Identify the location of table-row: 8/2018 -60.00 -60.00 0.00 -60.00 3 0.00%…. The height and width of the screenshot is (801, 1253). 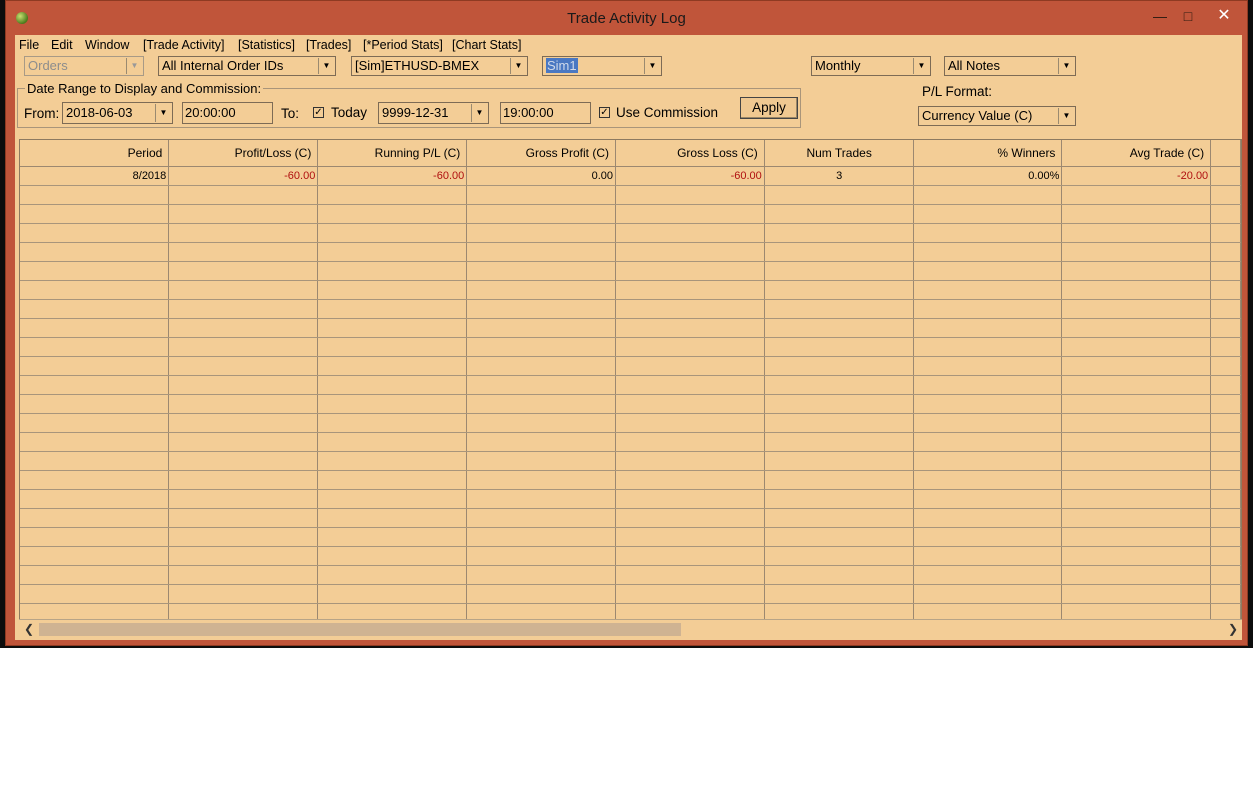
(630, 176).